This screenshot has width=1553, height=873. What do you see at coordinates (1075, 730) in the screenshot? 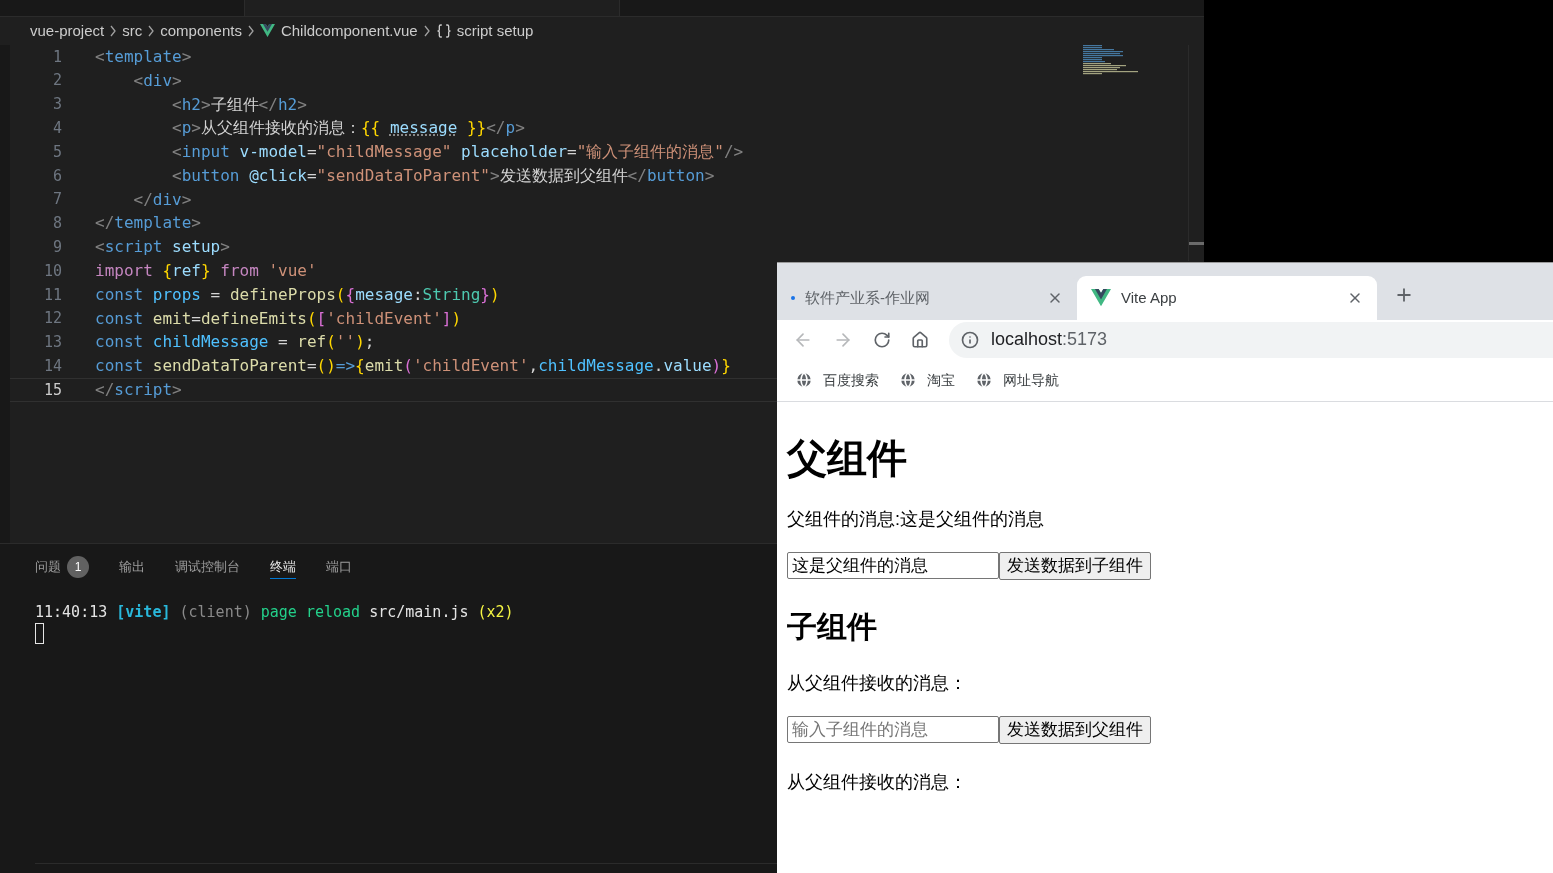
I see `send-button: 发送数据到父组件` at bounding box center [1075, 730].